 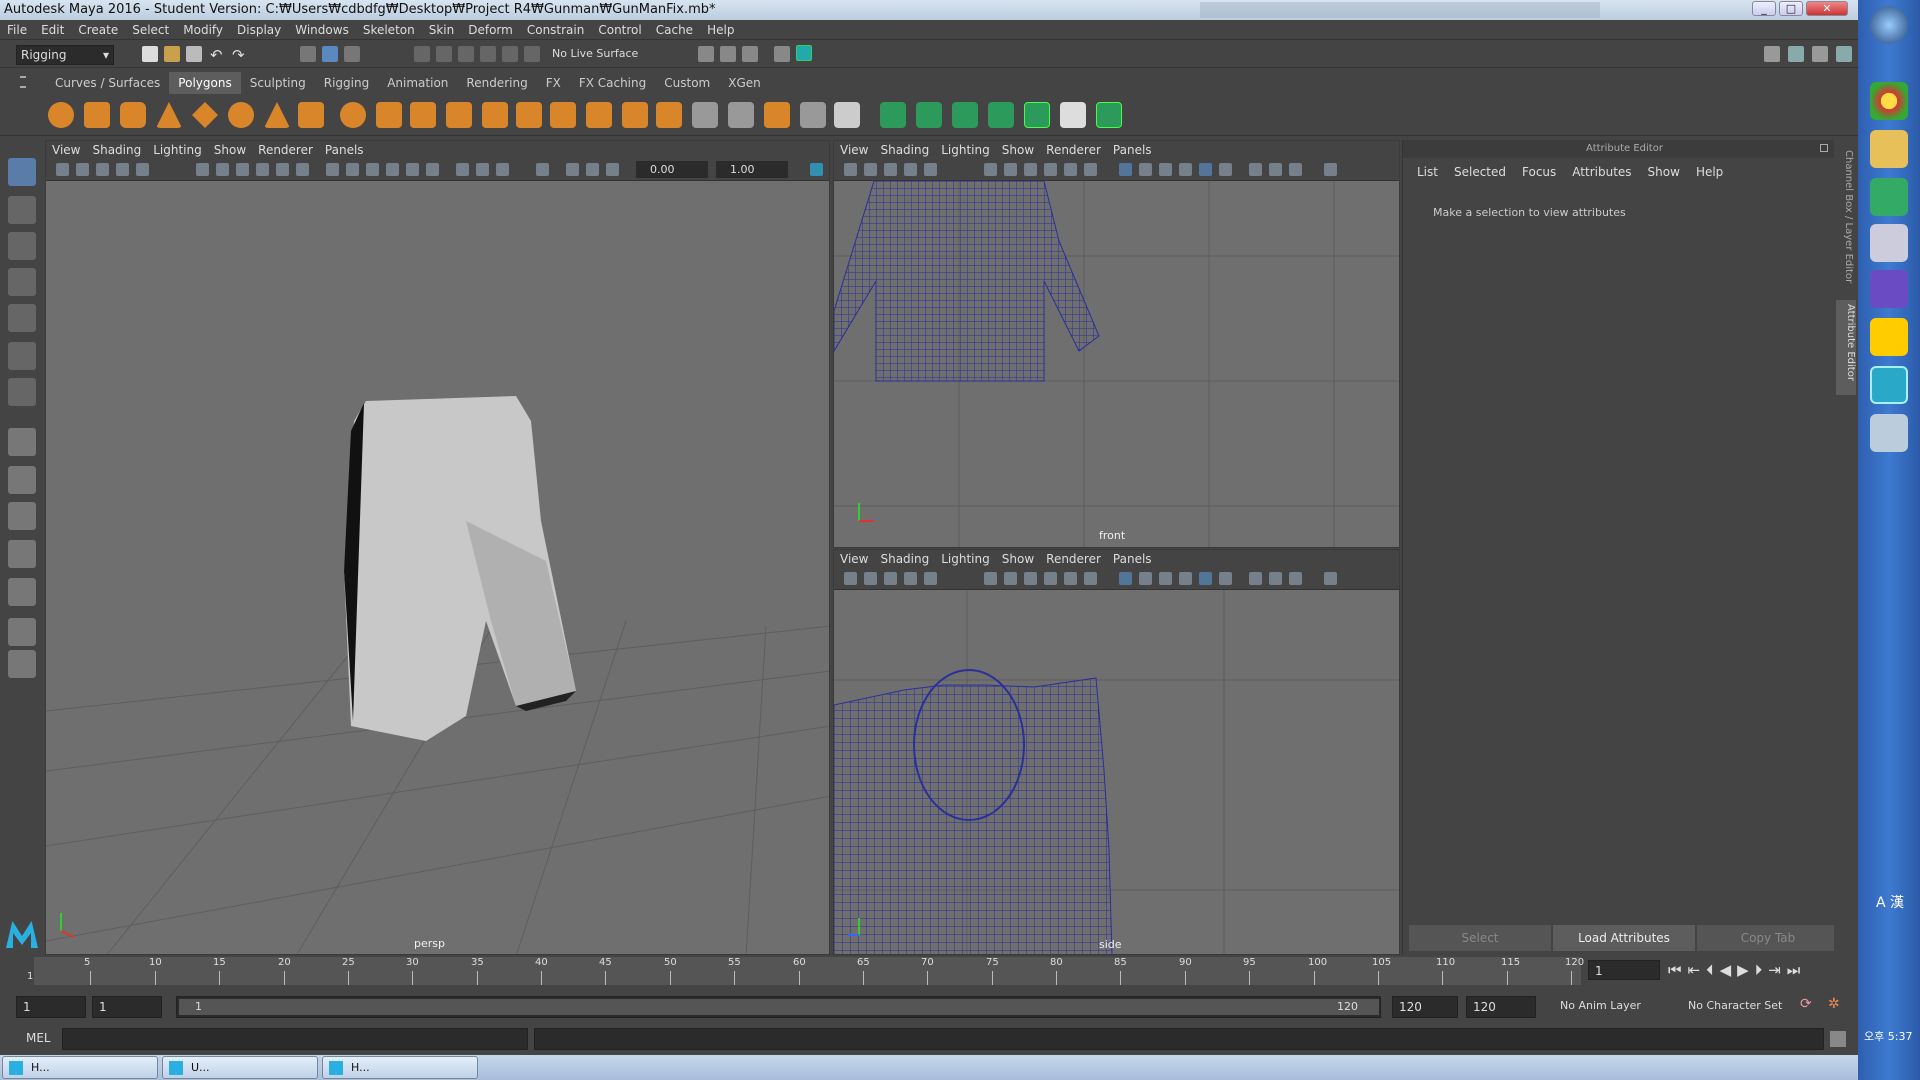 I want to click on maximize-button: □, so click(x=1791, y=8).